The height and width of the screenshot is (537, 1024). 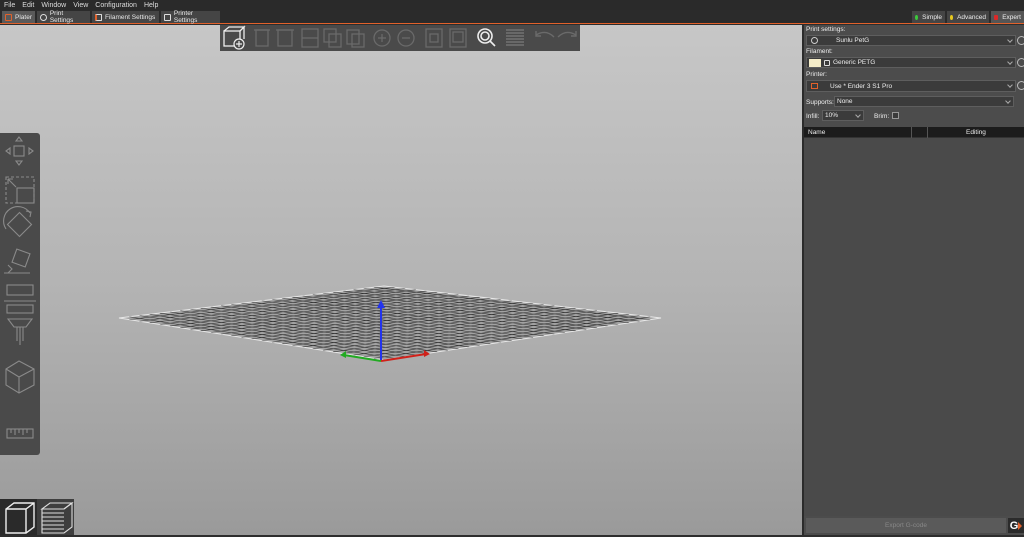 What do you see at coordinates (1020, 40) in the screenshot?
I see `print-settings-edit-icon` at bounding box center [1020, 40].